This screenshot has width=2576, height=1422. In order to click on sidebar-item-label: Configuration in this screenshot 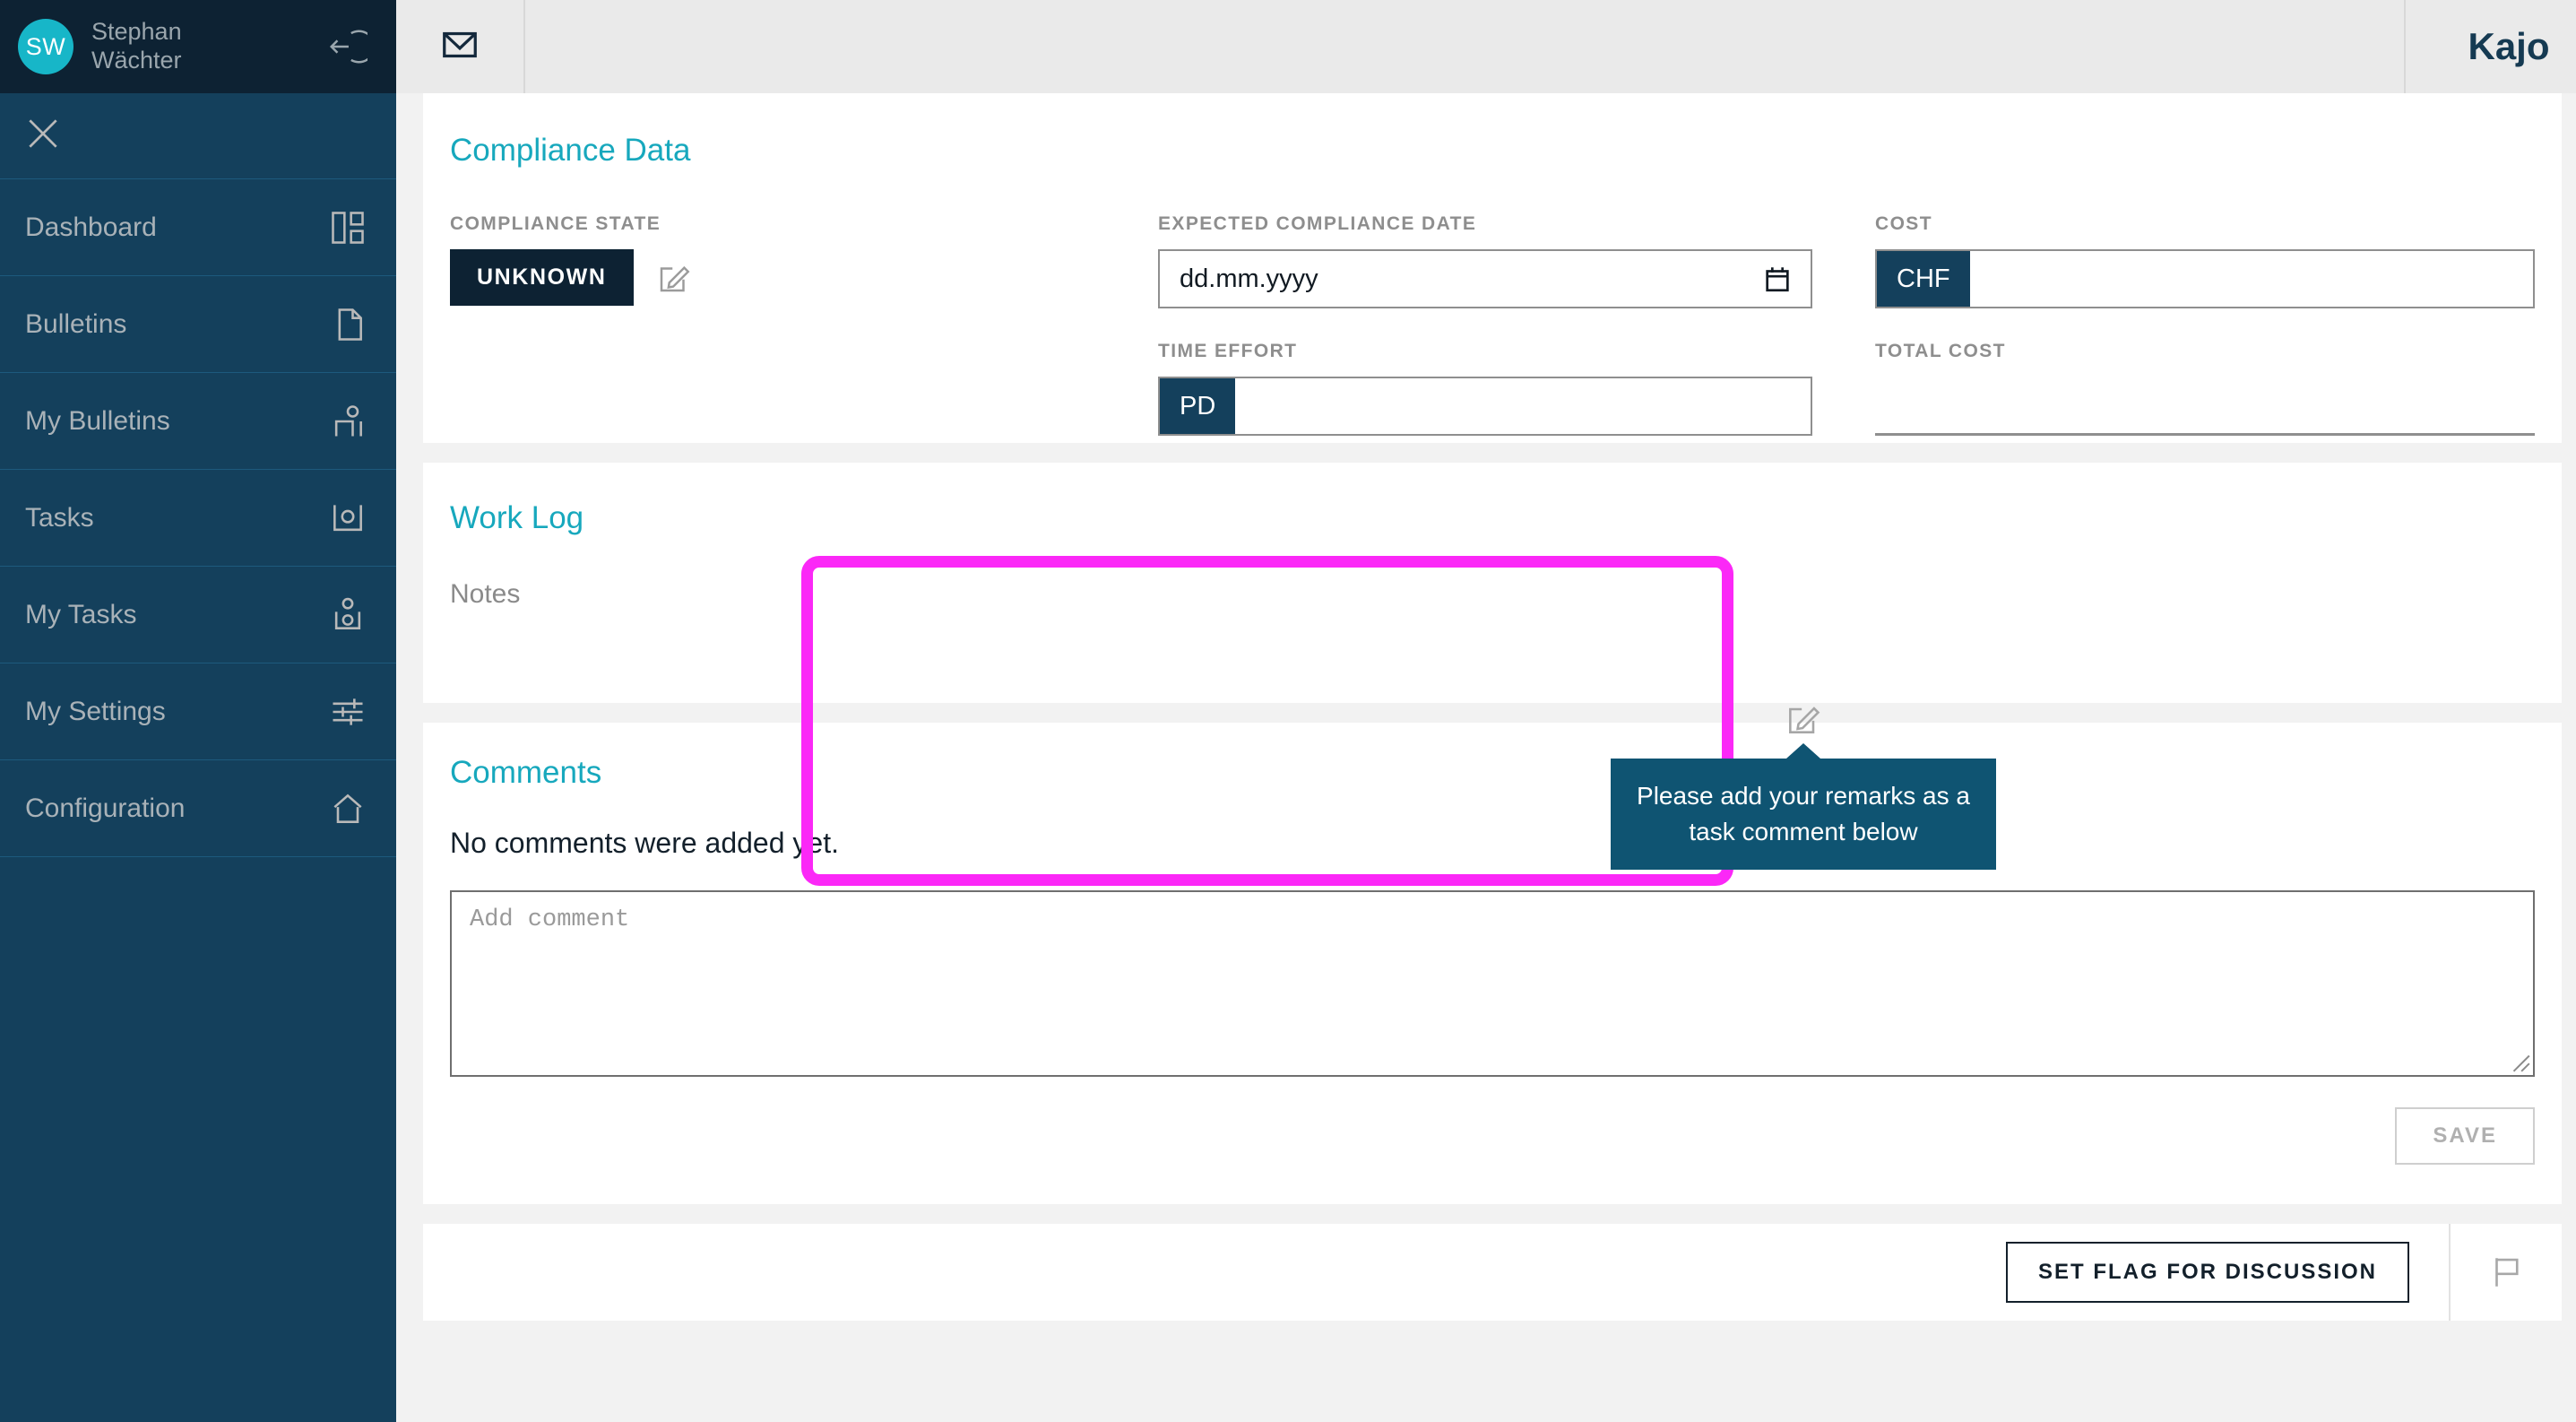, I will do `click(105, 808)`.